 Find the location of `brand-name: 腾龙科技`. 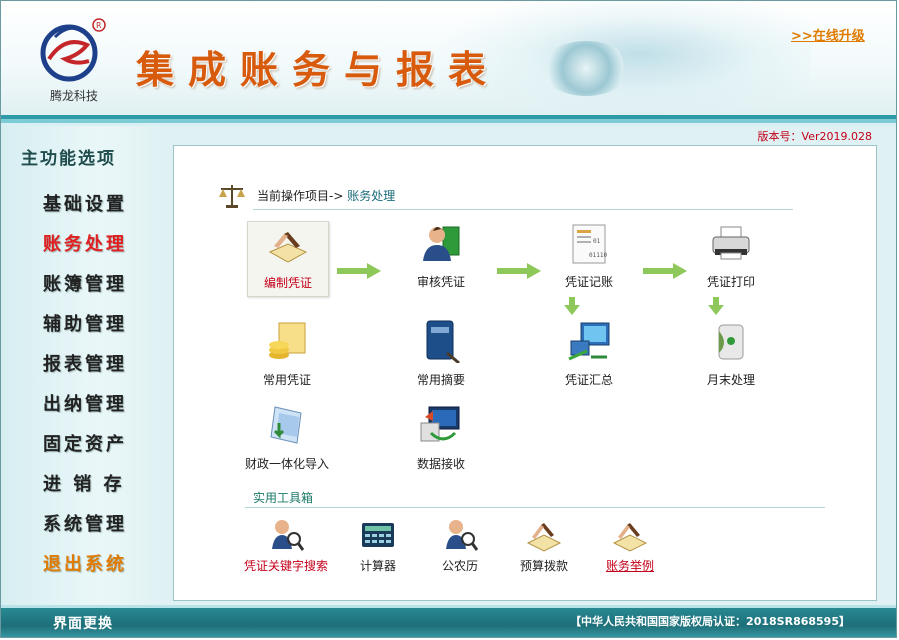

brand-name: 腾龙科技 is located at coordinates (73, 96).